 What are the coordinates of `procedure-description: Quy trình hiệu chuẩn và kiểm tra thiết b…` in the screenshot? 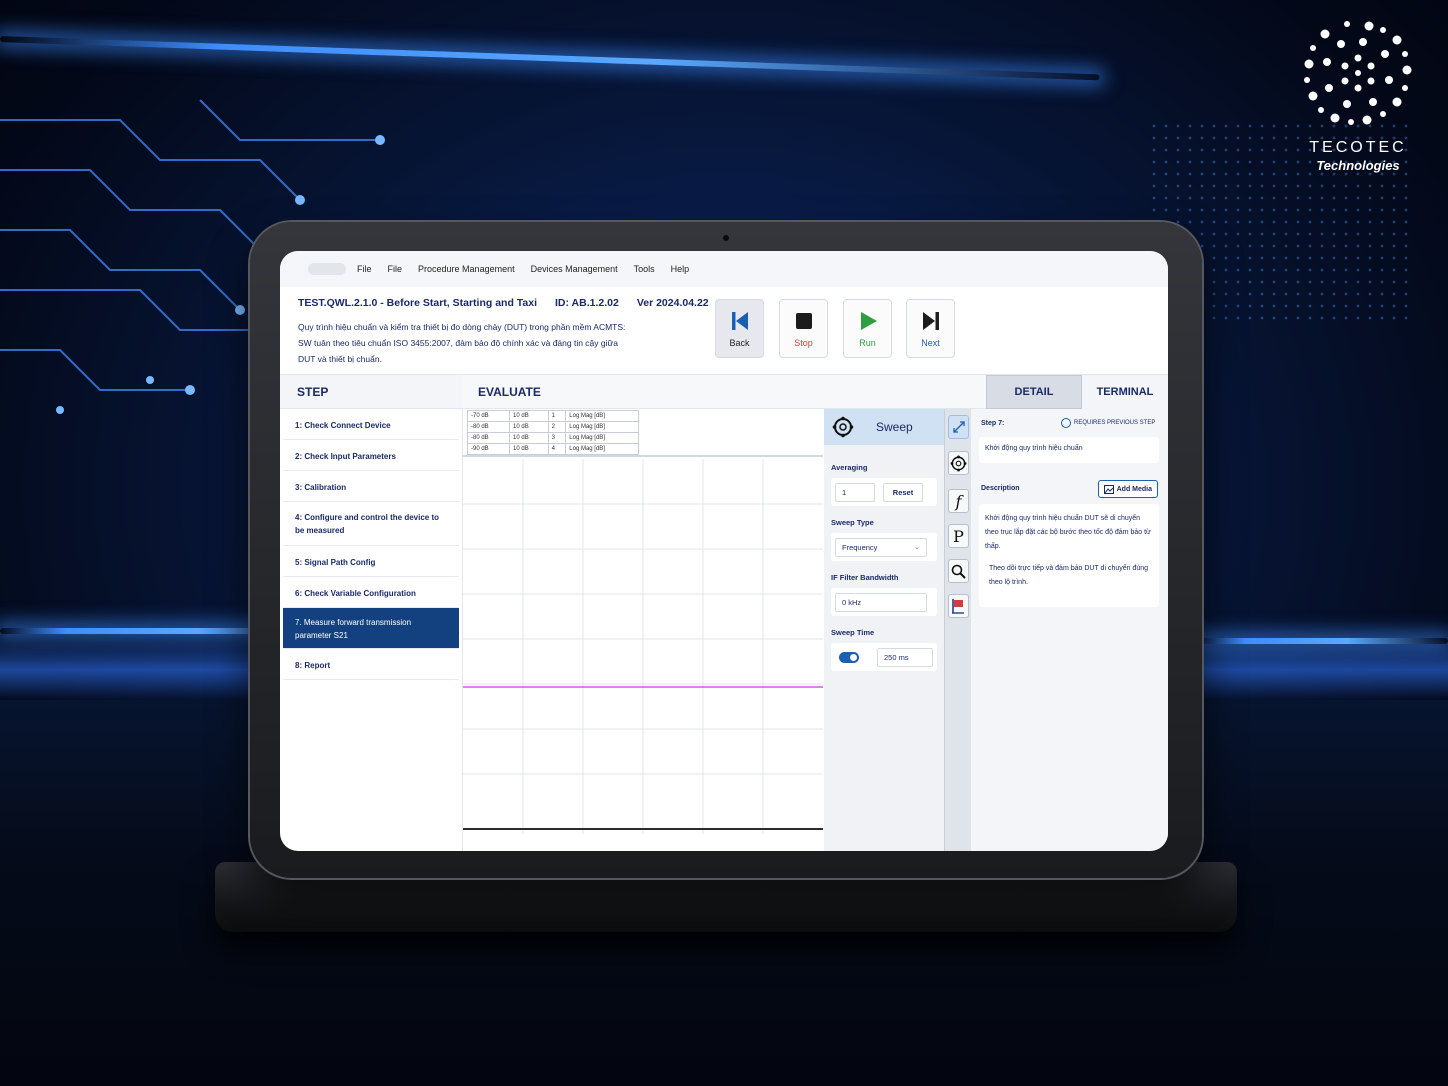 It's located at (462, 343).